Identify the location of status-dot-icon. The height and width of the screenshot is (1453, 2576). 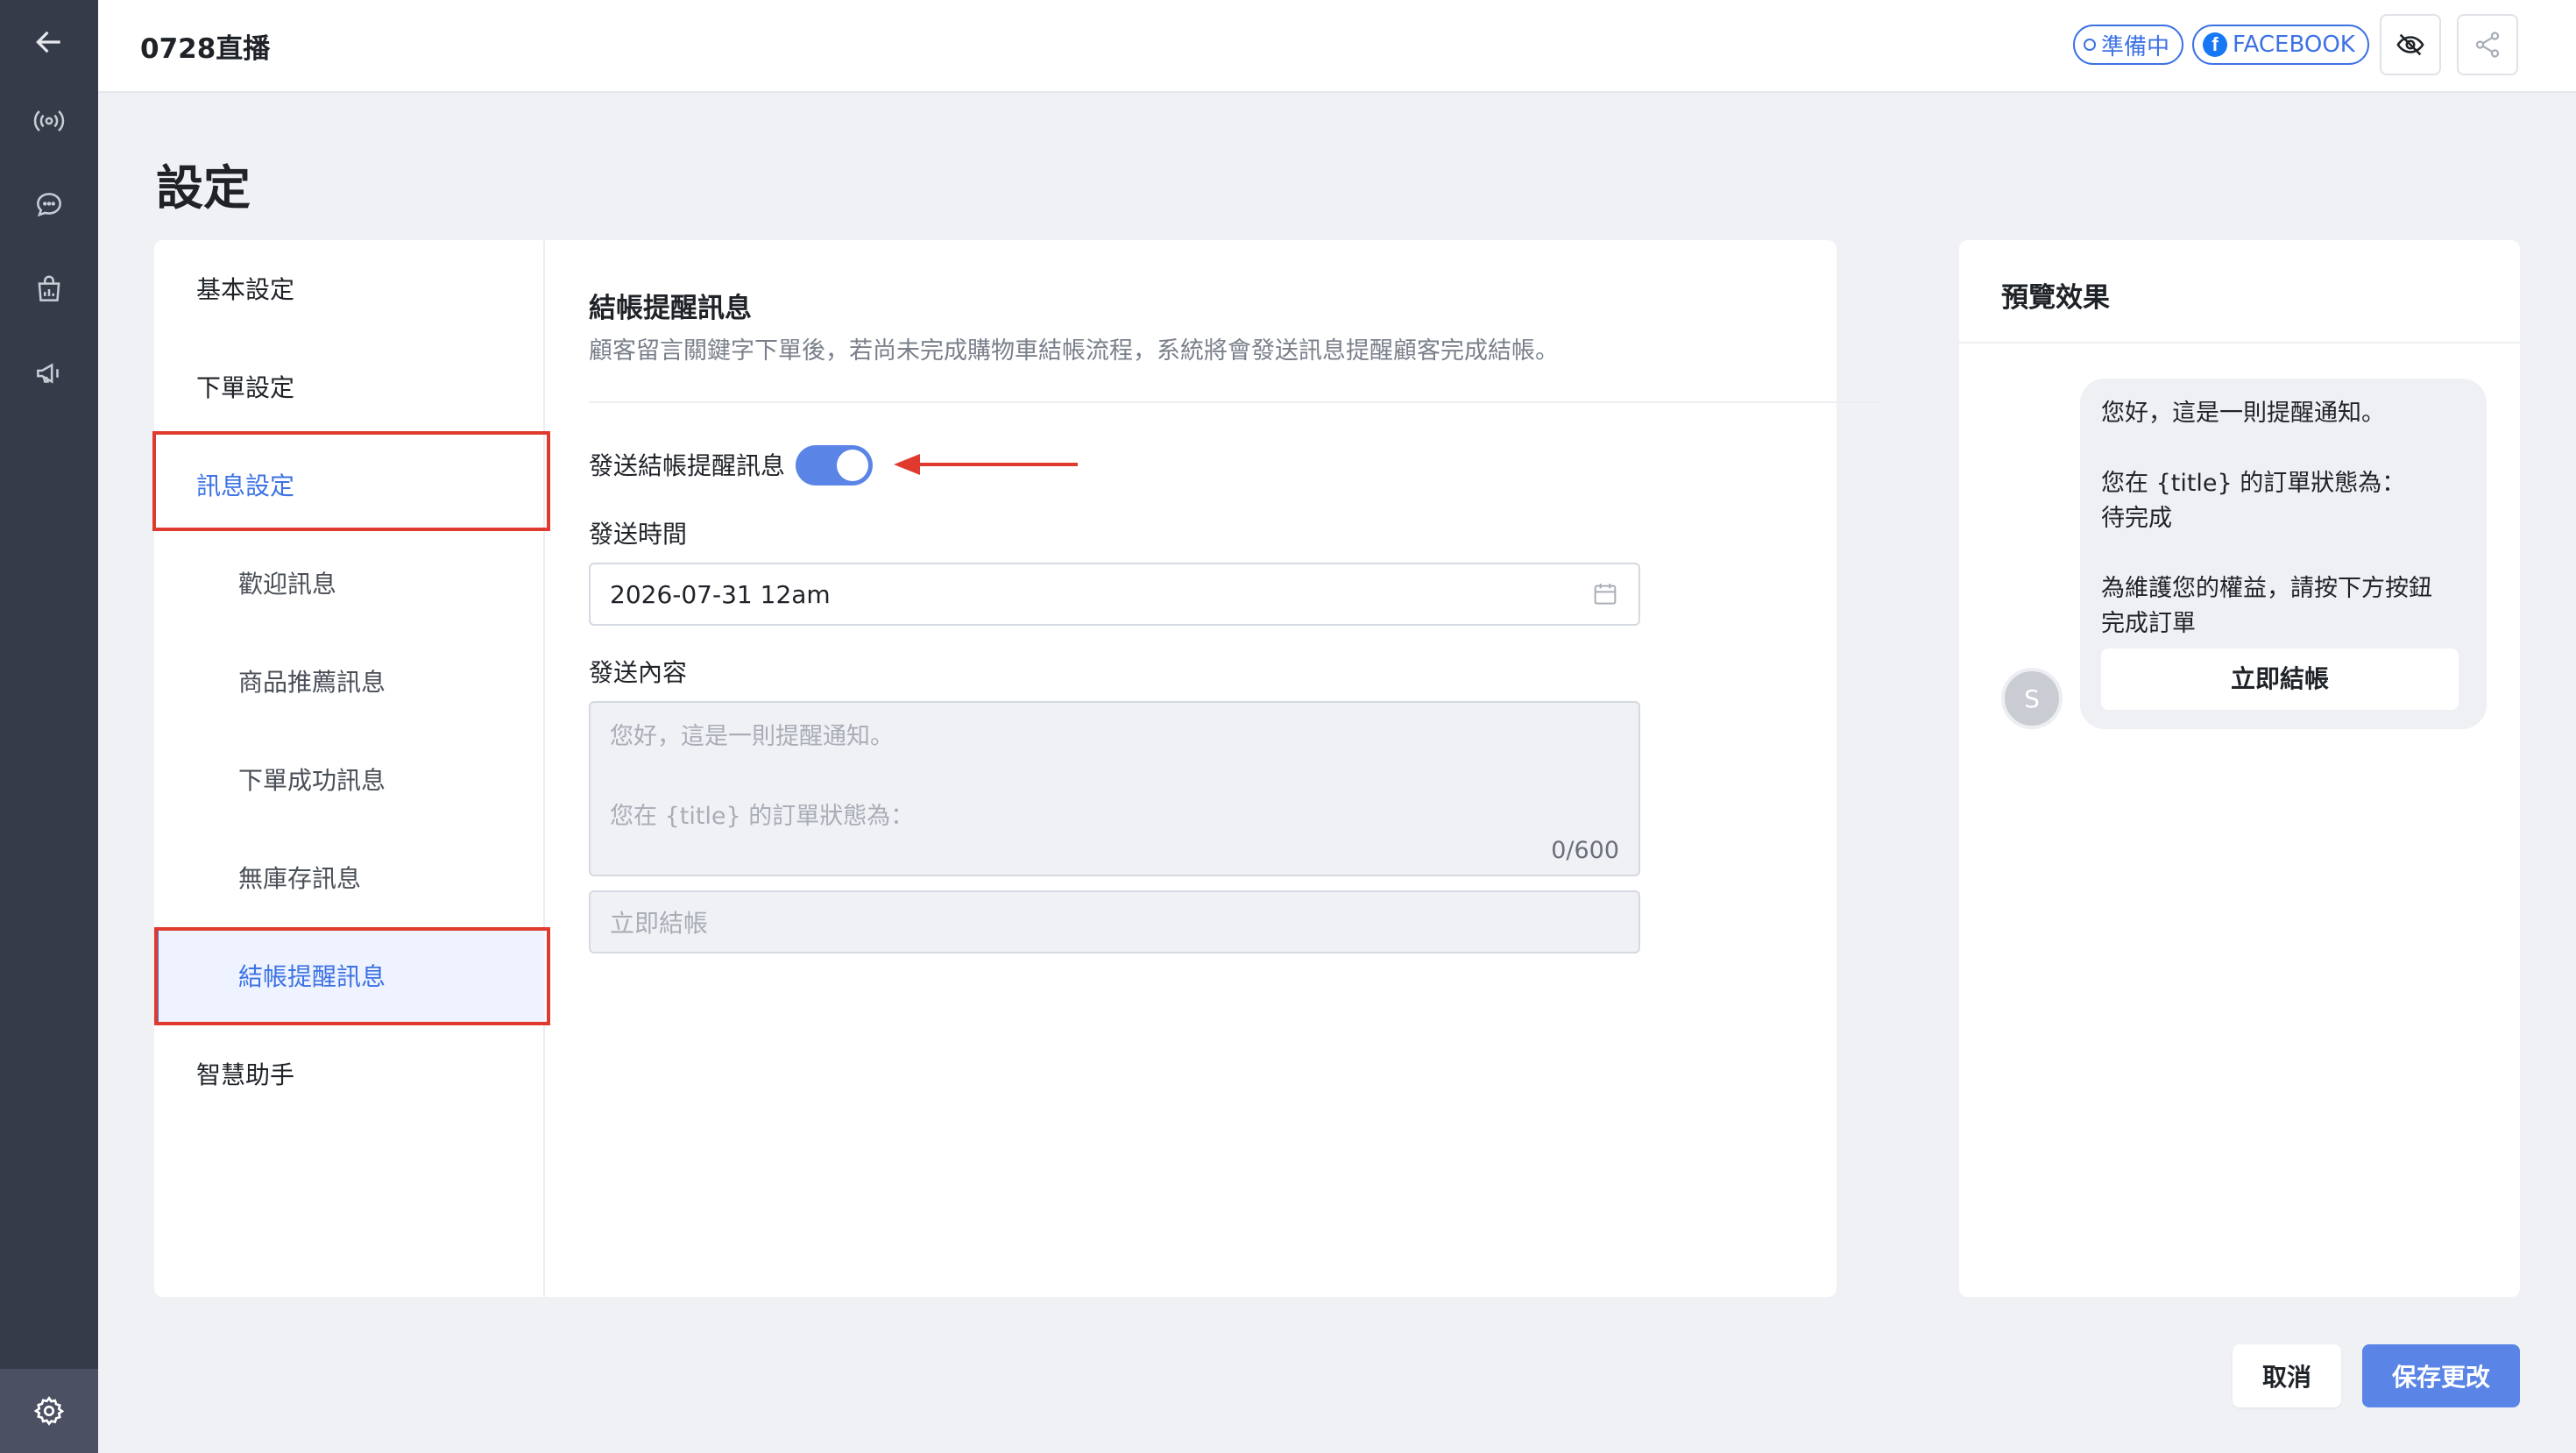
(2090, 45).